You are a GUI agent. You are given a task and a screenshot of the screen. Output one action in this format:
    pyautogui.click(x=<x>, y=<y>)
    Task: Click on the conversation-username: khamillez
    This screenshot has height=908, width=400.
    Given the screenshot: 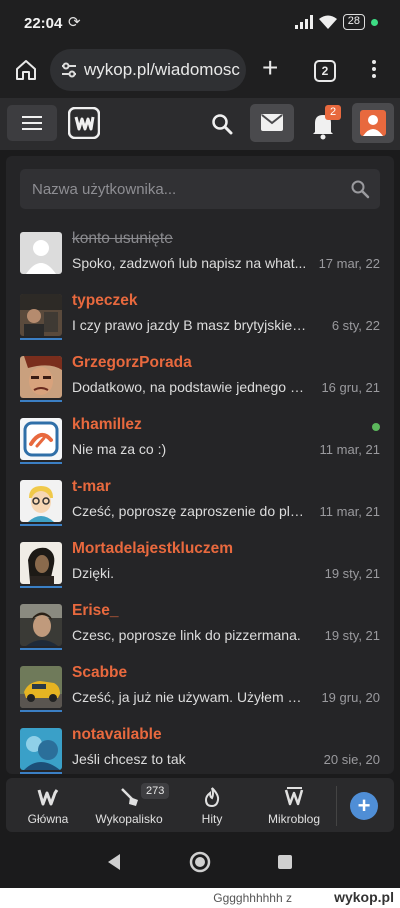 What is the action you would take?
    pyautogui.click(x=107, y=424)
    